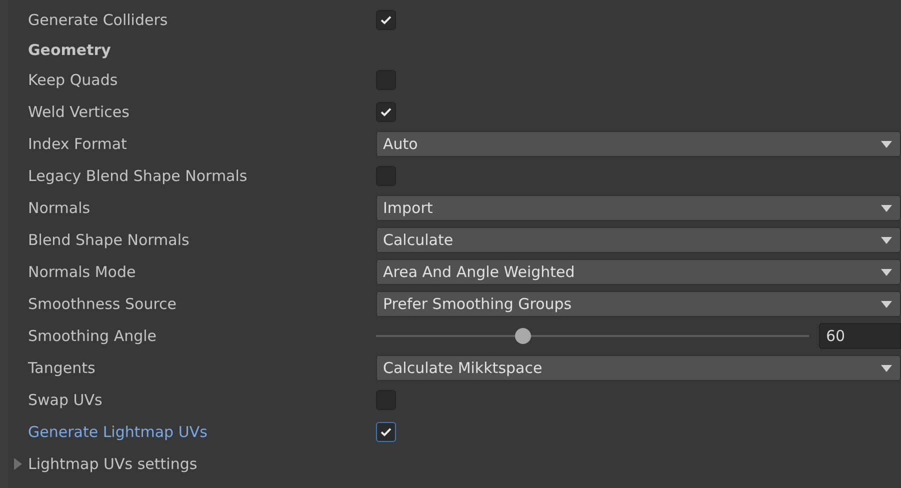 The height and width of the screenshot is (488, 901). Describe the element at coordinates (102, 304) in the screenshot. I see `field-label: Smoothness Source` at that location.